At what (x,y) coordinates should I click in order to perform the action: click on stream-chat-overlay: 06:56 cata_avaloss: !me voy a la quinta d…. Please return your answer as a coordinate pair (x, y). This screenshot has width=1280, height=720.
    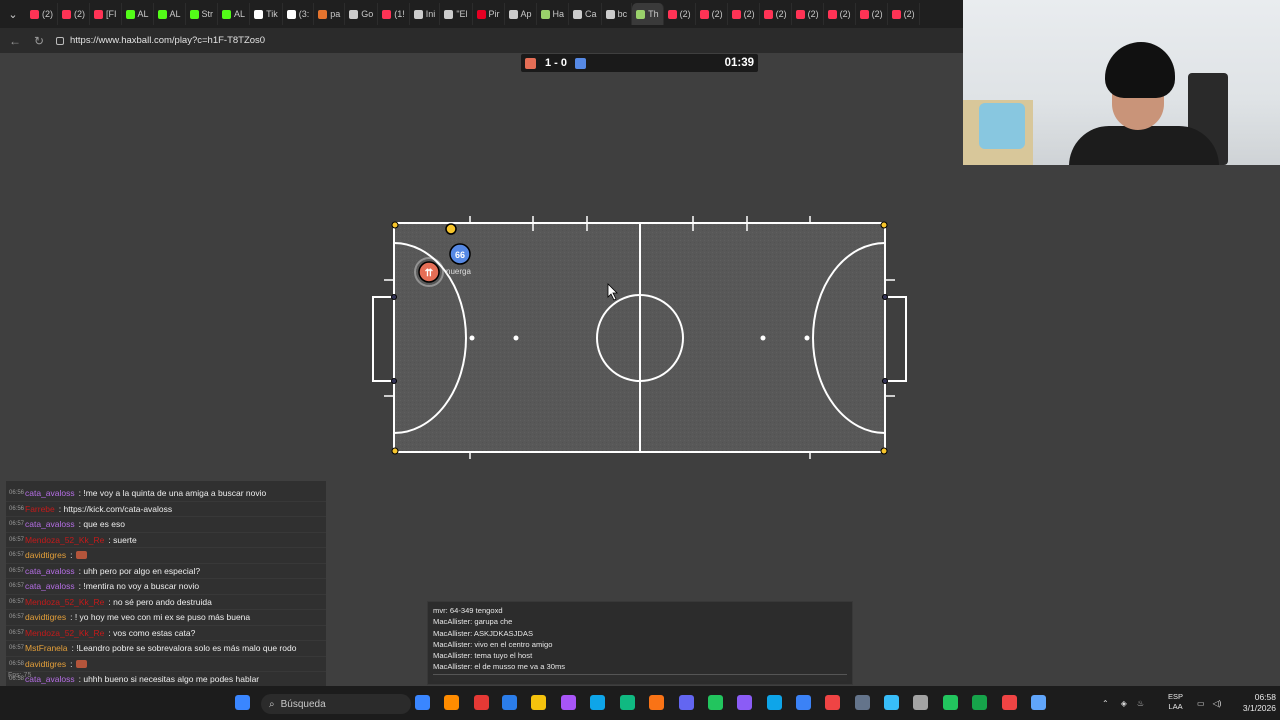
    Looking at the image, I should click on (166, 600).